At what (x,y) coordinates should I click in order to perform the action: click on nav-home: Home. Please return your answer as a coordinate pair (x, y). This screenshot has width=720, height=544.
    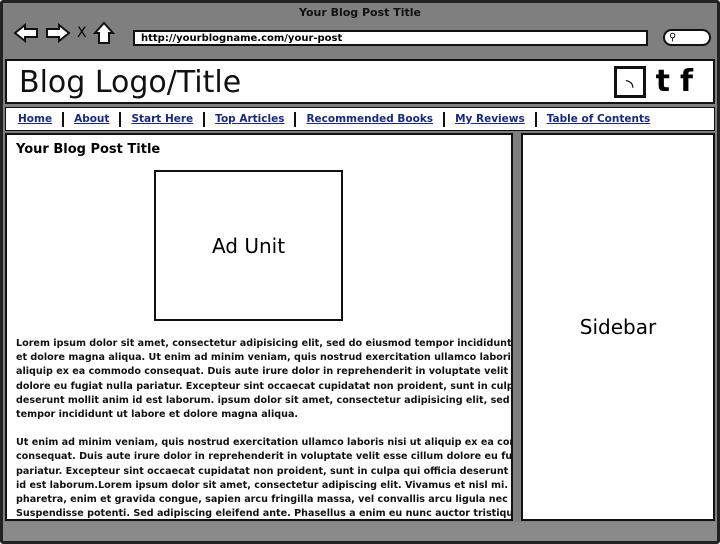
    Looking at the image, I should click on (35, 119).